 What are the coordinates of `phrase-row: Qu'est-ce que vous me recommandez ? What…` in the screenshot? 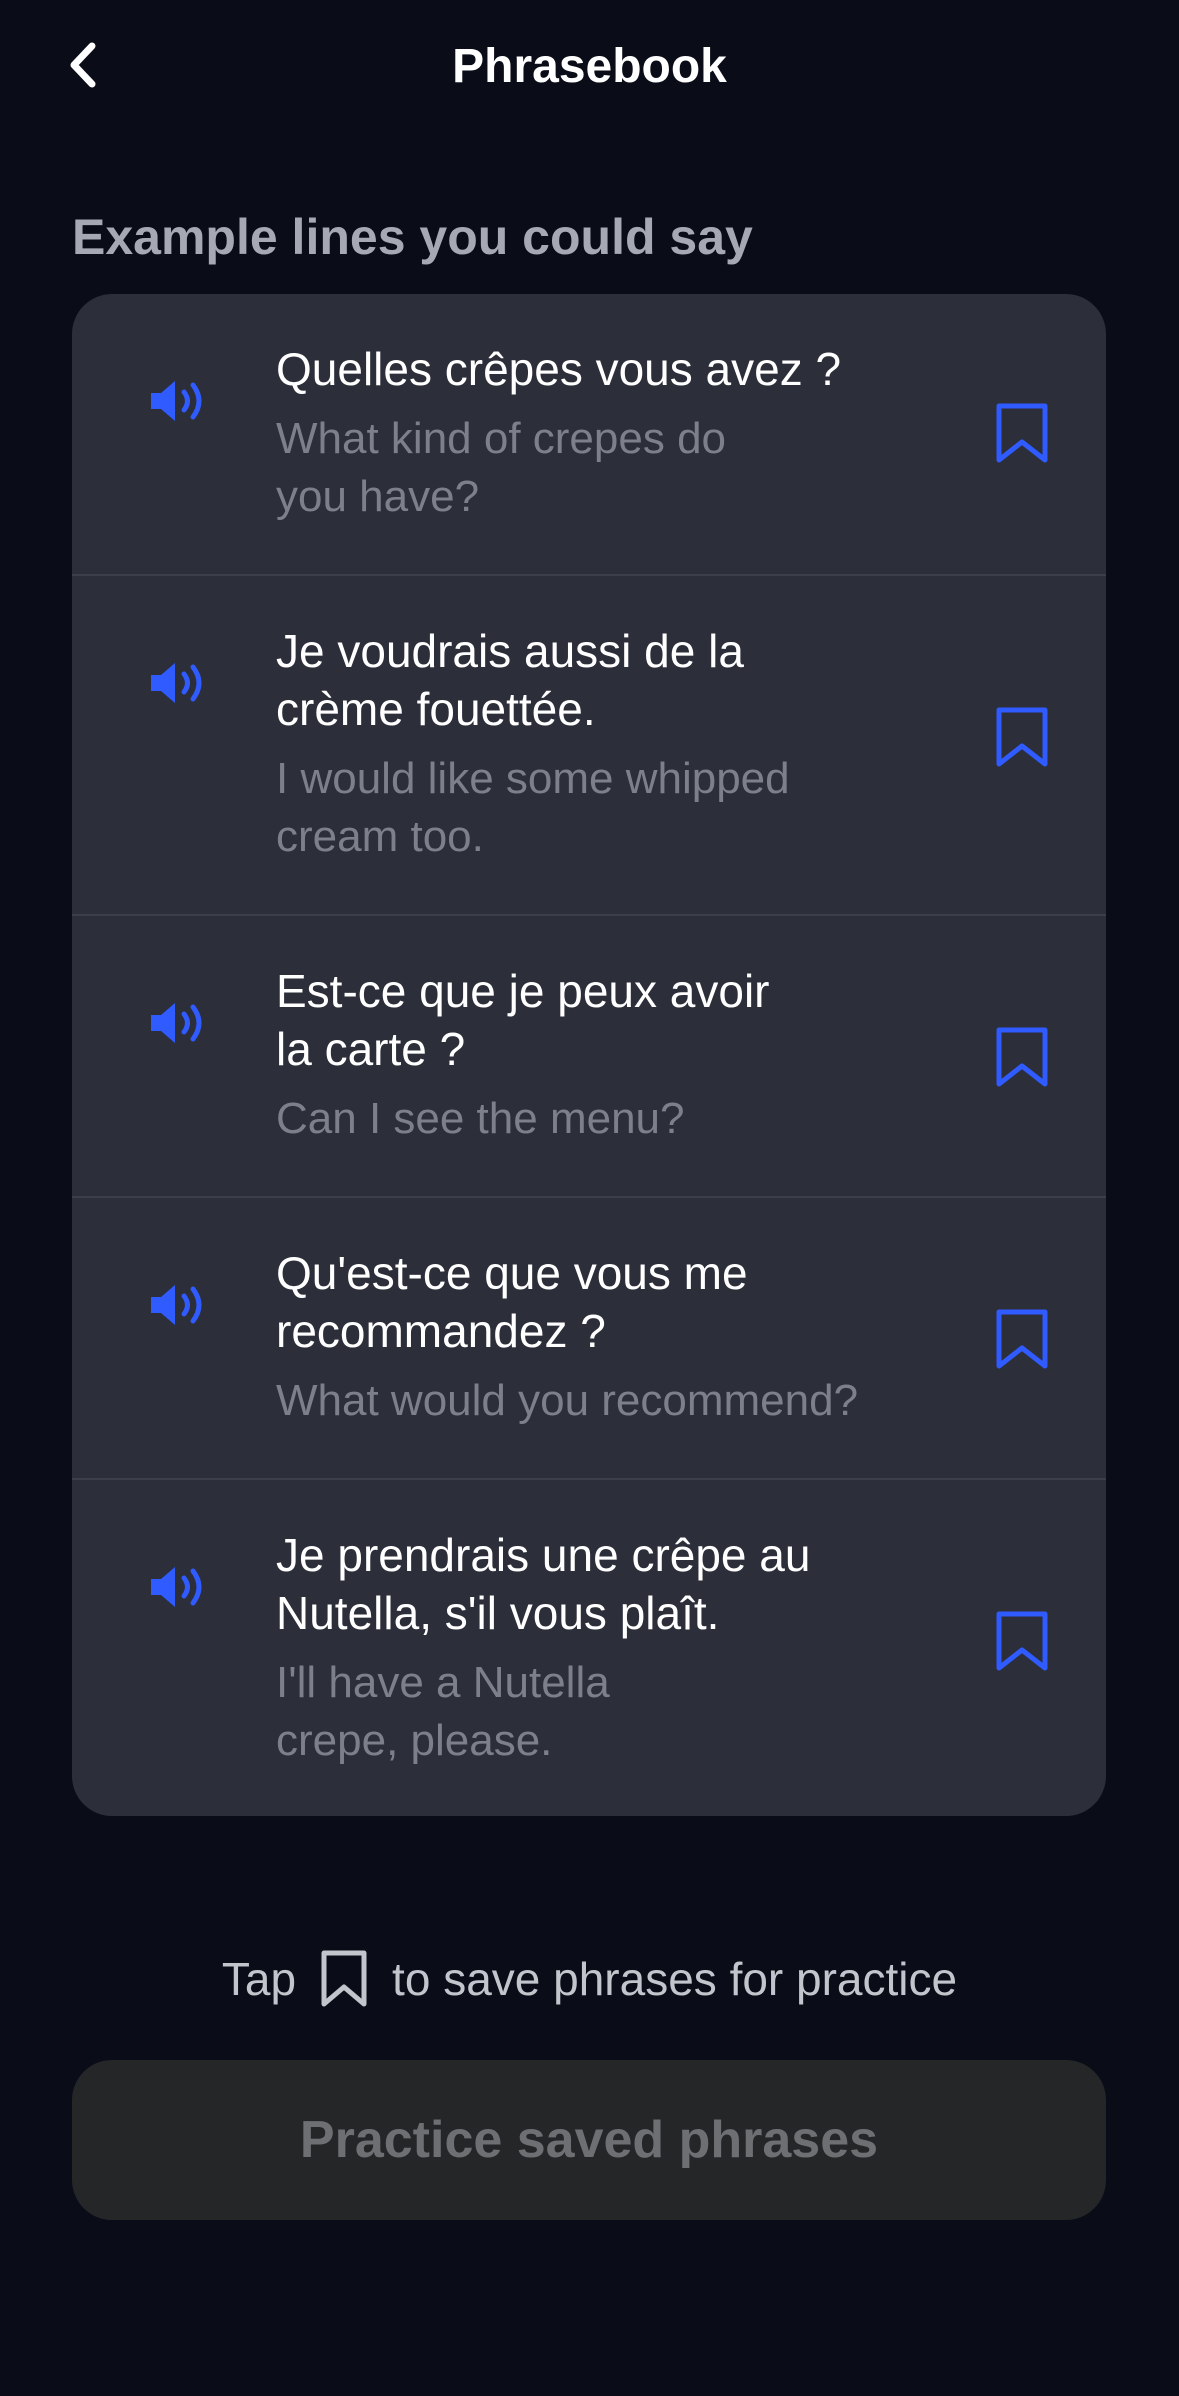 It's located at (589, 1339).